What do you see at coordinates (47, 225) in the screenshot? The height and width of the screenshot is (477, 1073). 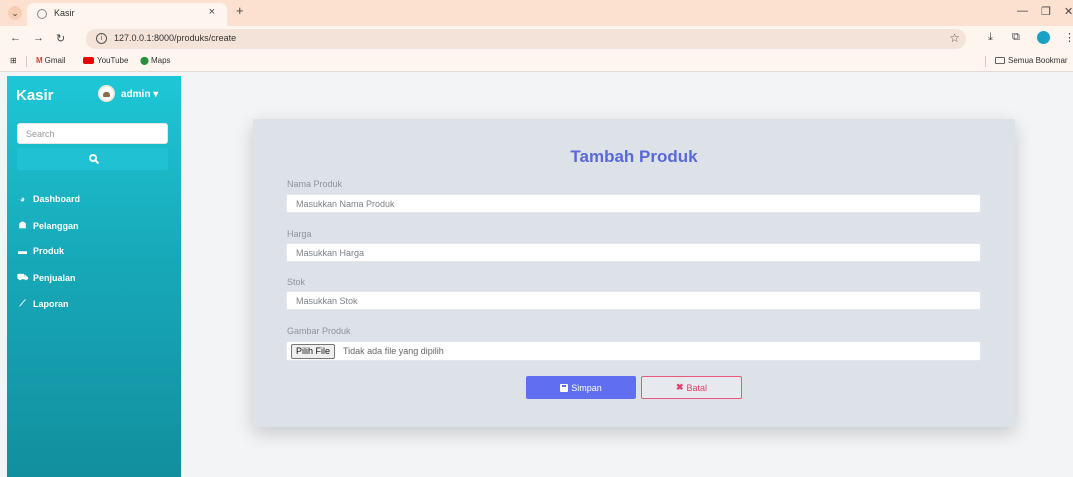 I see `sidebar-item-pelanggan: ☗ Pelanggan` at bounding box center [47, 225].